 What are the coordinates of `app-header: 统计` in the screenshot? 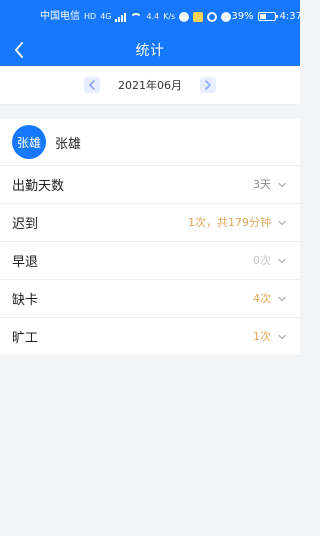 It's located at (150, 49).